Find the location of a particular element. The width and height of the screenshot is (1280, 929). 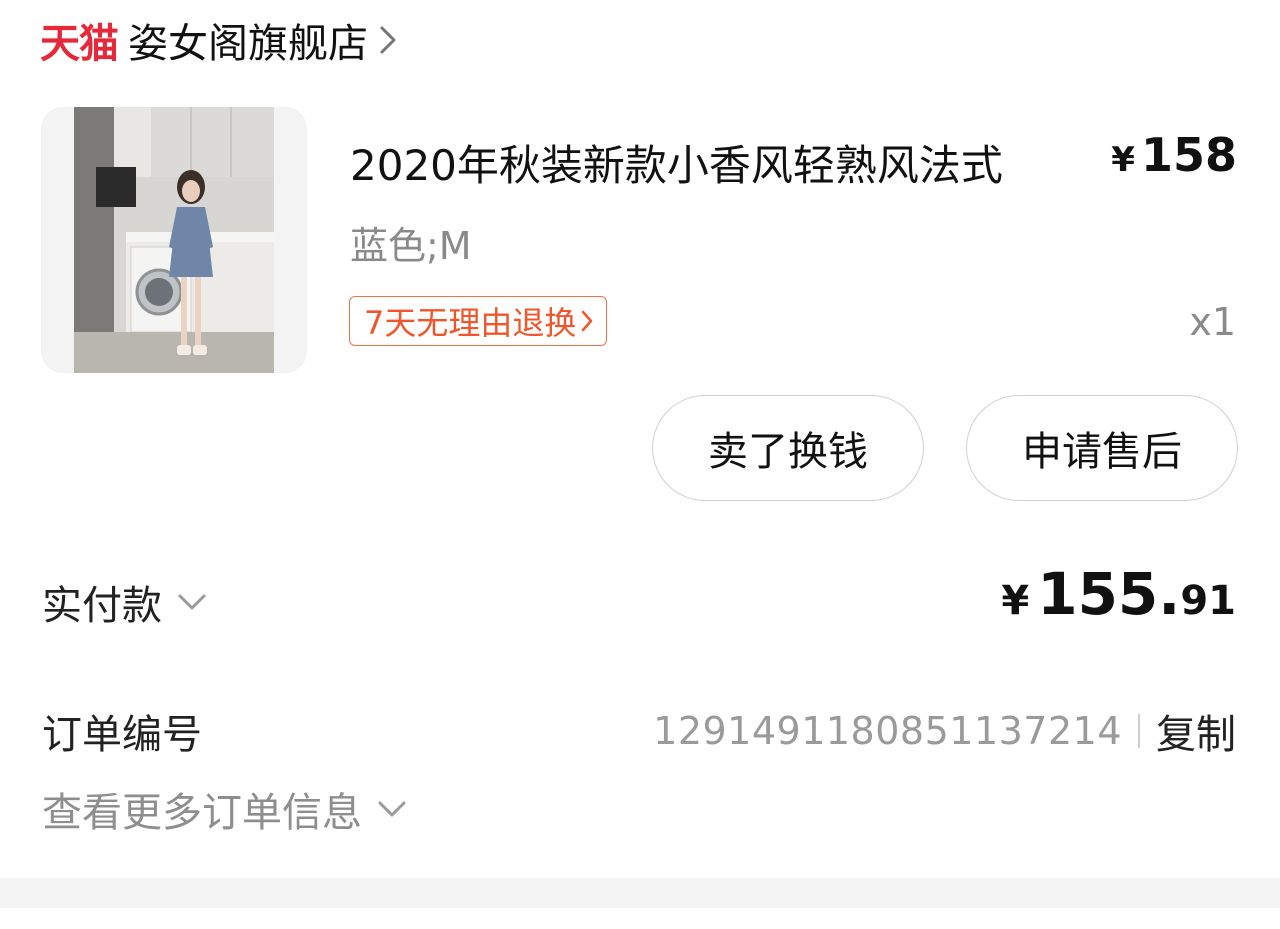

more-order-info-toggle: 查看更多订单信息 is located at coordinates (226, 809).